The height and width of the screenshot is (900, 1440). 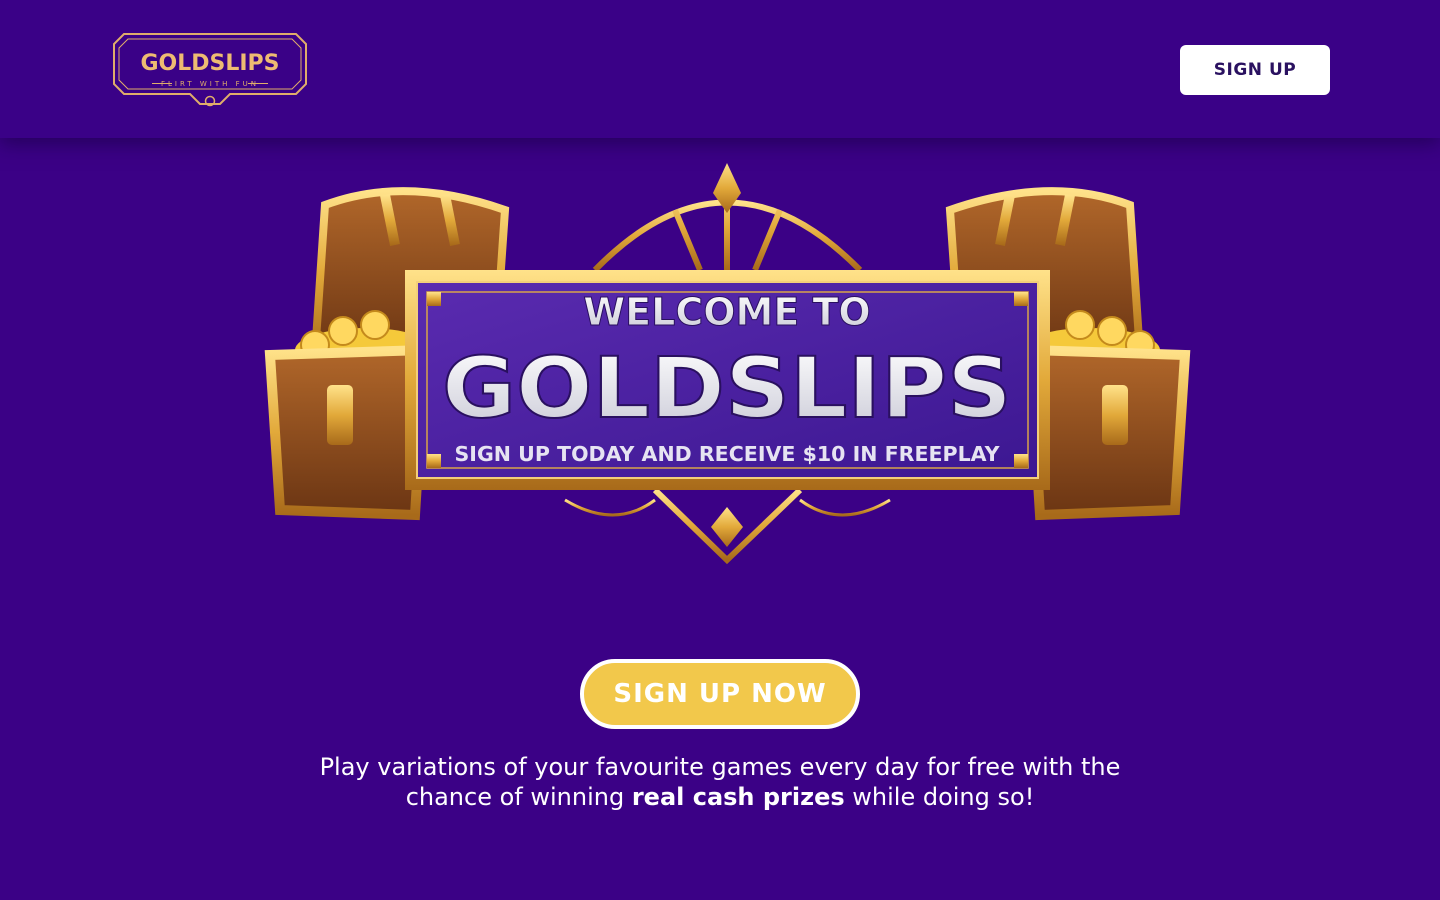 What do you see at coordinates (209, 63) in the screenshot?
I see `logo-brand-text: GOLDSLIPS` at bounding box center [209, 63].